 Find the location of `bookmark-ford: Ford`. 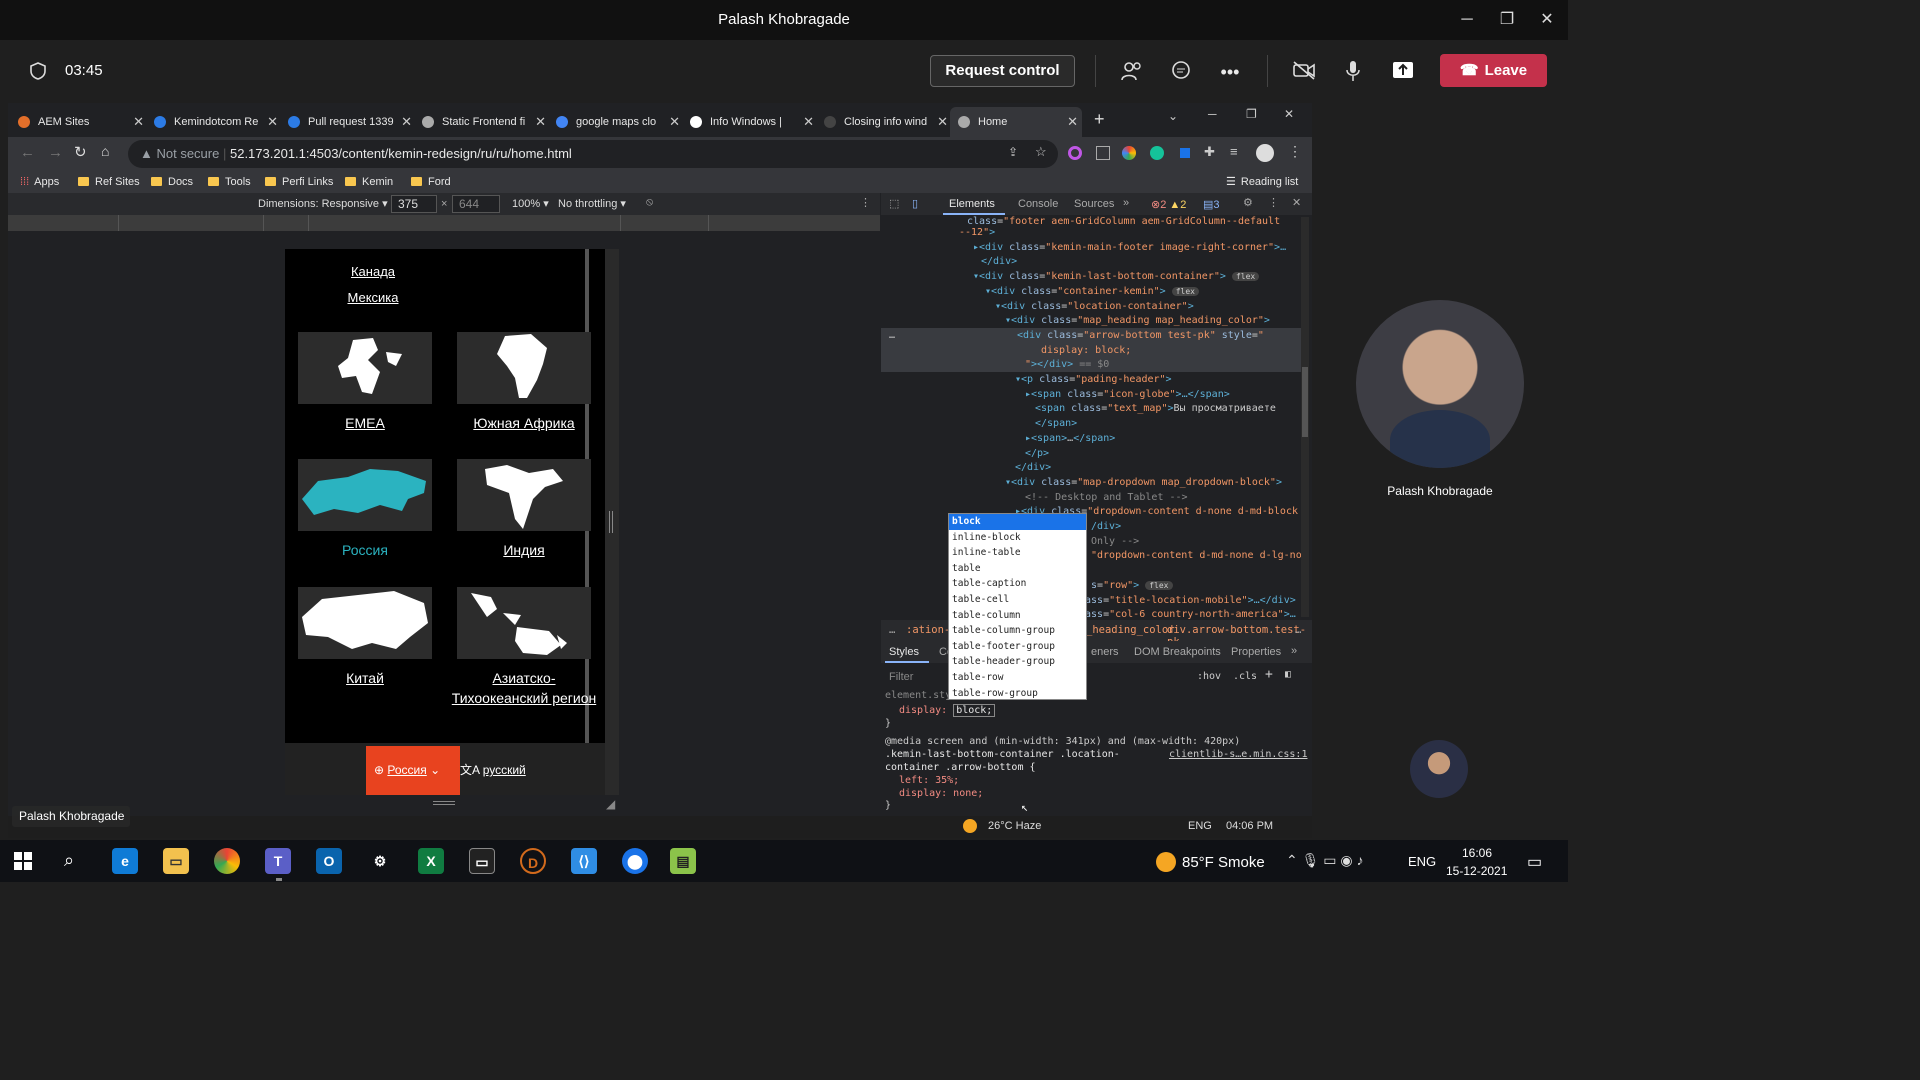

bookmark-ford: Ford is located at coordinates (431, 182).